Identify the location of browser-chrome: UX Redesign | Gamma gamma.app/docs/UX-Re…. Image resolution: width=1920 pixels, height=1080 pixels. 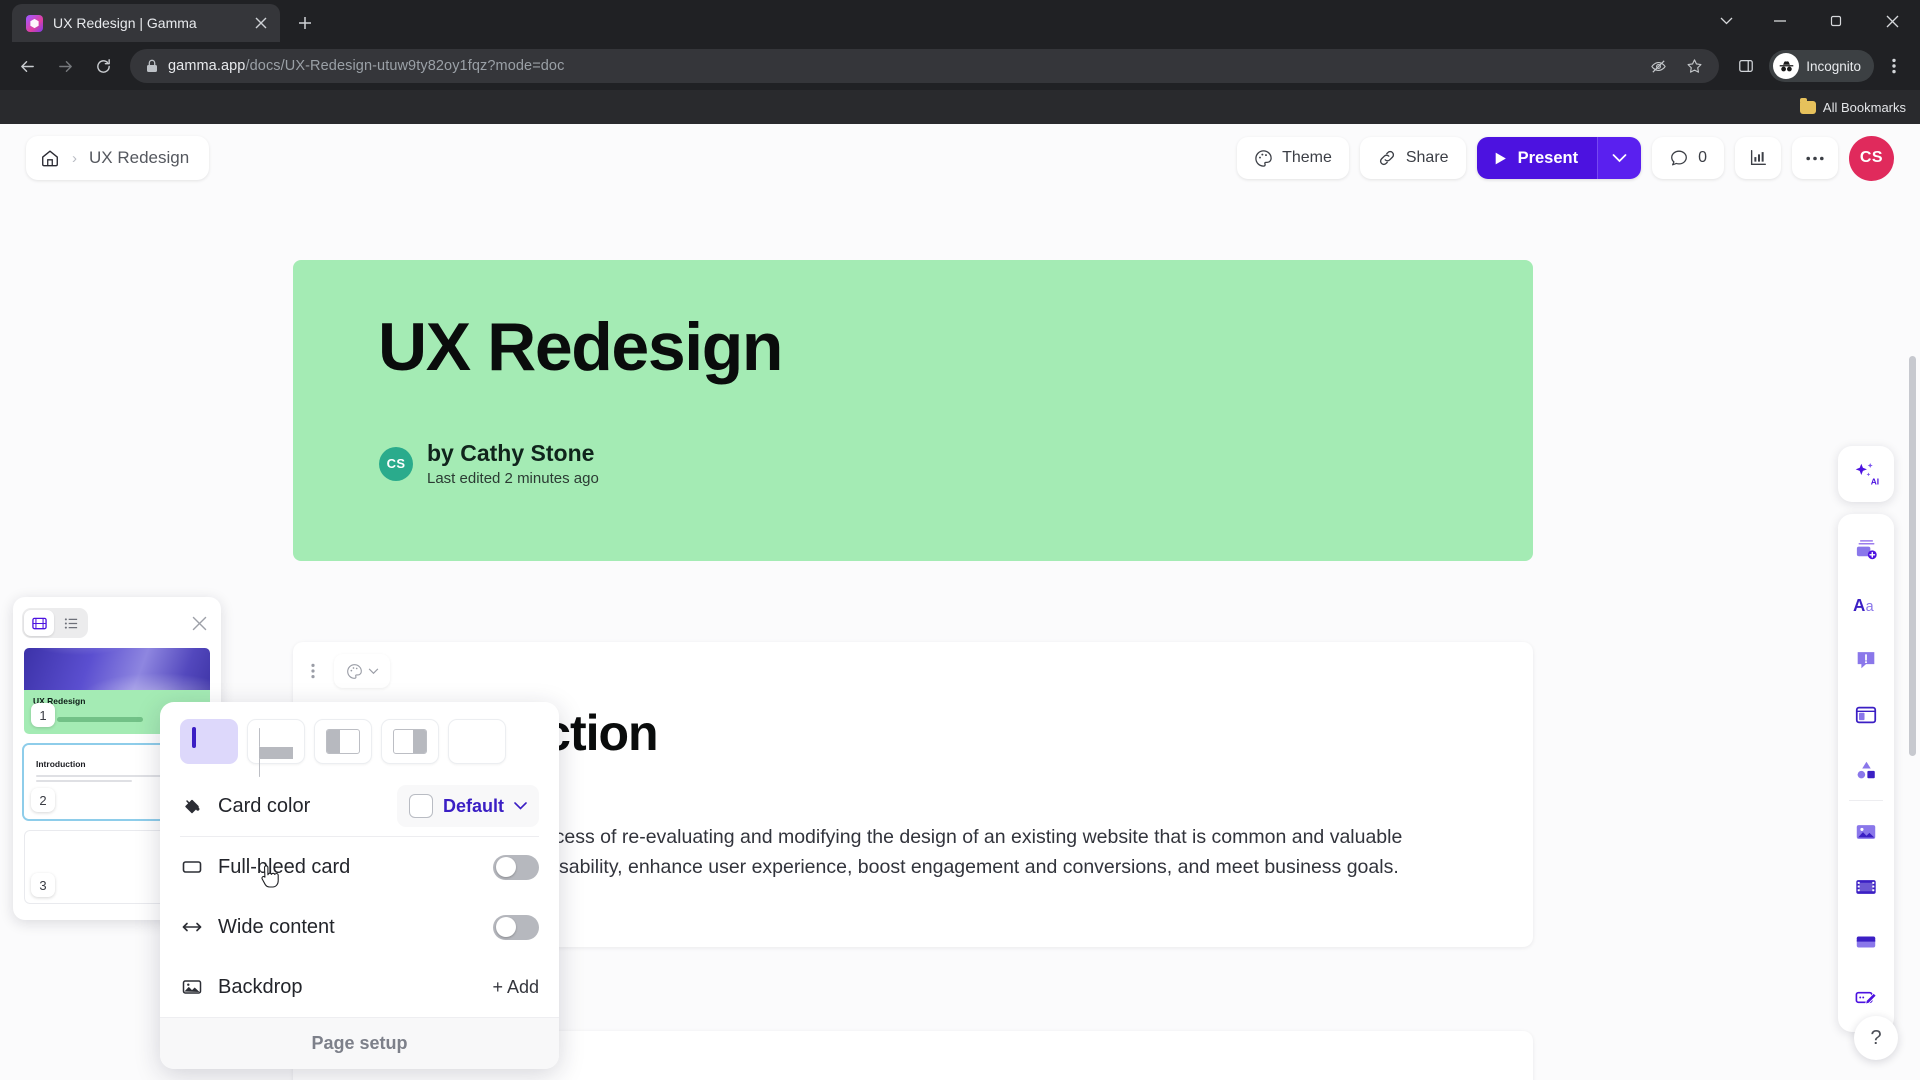
(960, 62).